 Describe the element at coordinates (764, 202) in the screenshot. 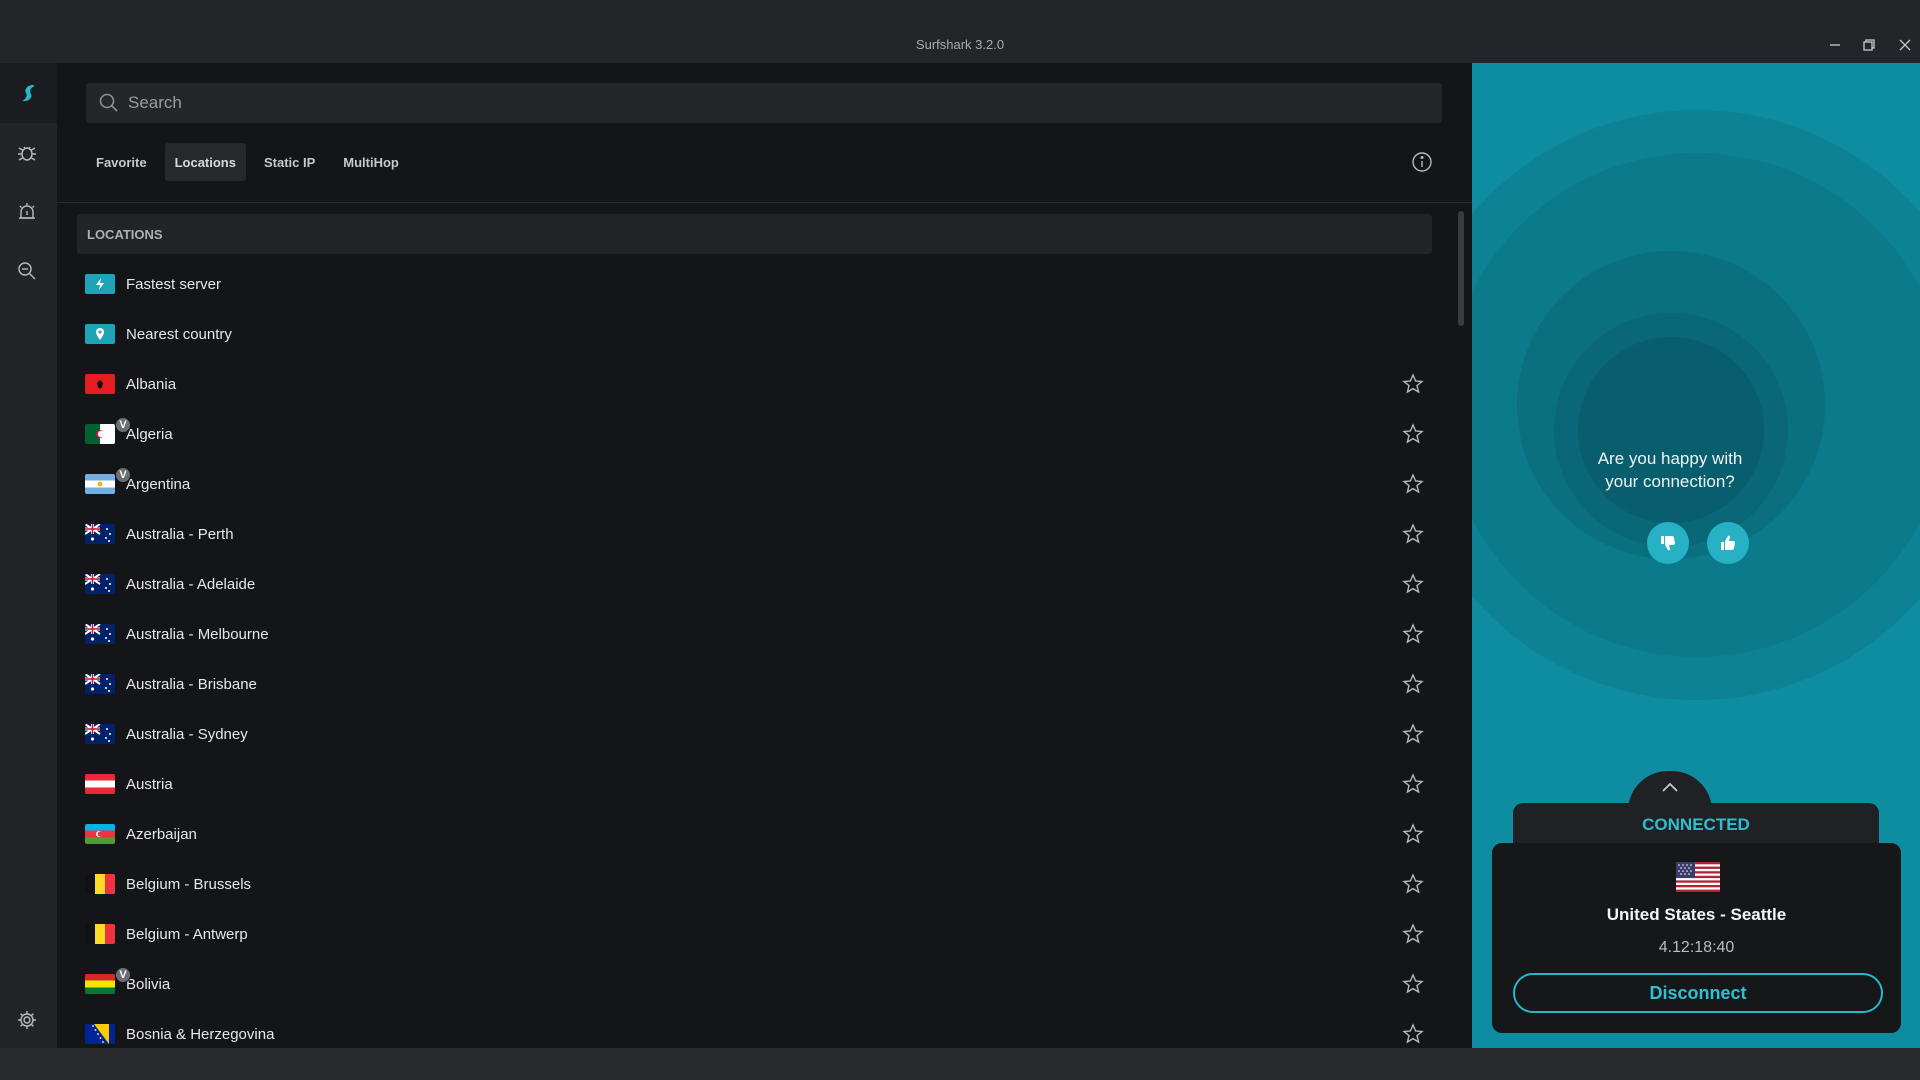

I see `divider` at that location.